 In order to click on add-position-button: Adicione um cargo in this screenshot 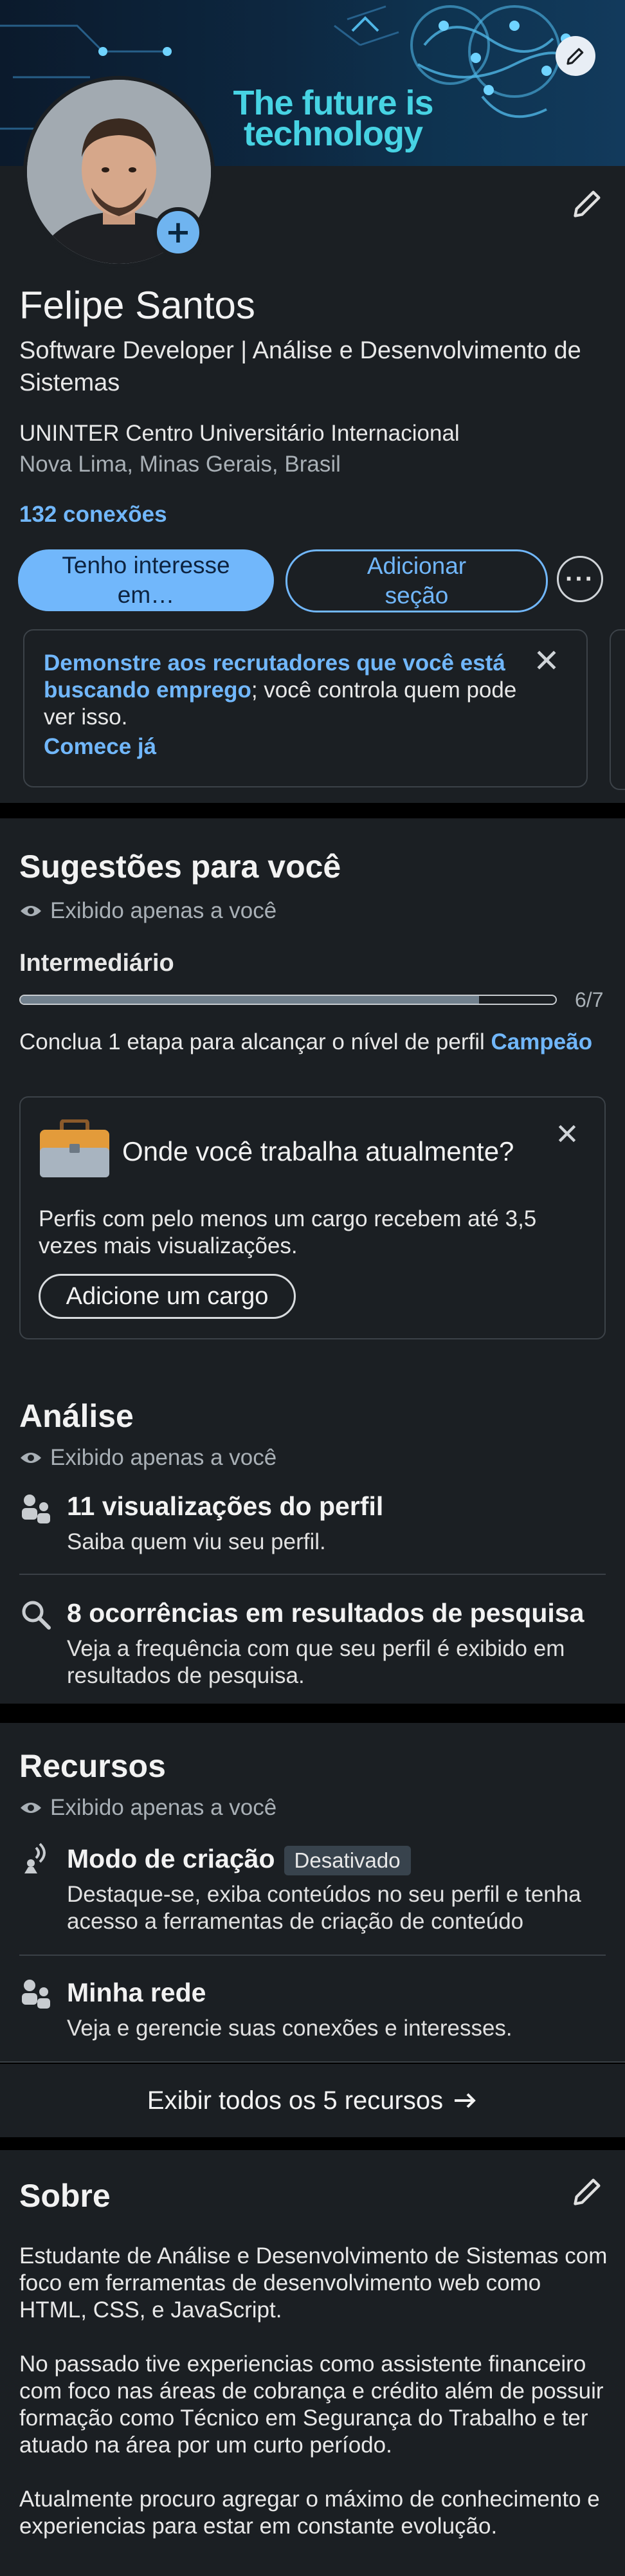, I will do `click(167, 1296)`.